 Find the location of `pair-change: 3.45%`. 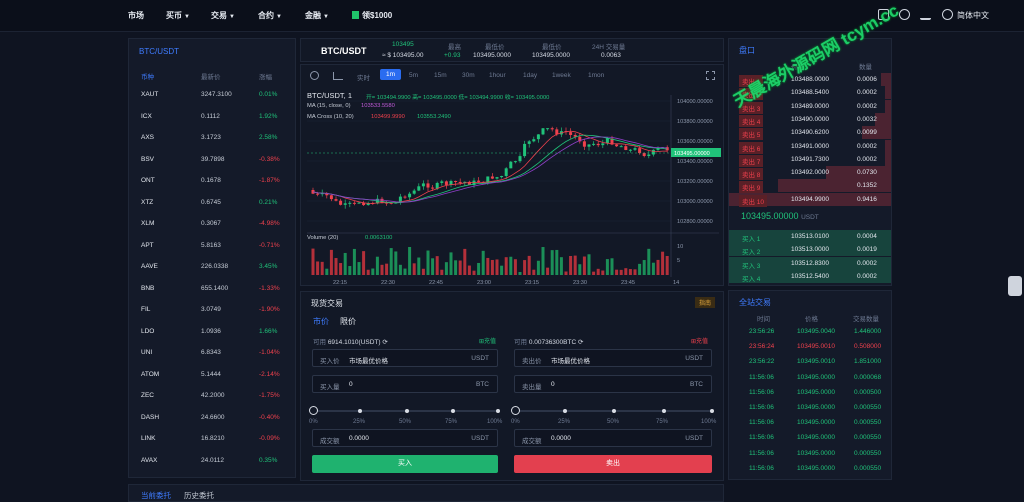

pair-change: 3.45% is located at coordinates (268, 266).